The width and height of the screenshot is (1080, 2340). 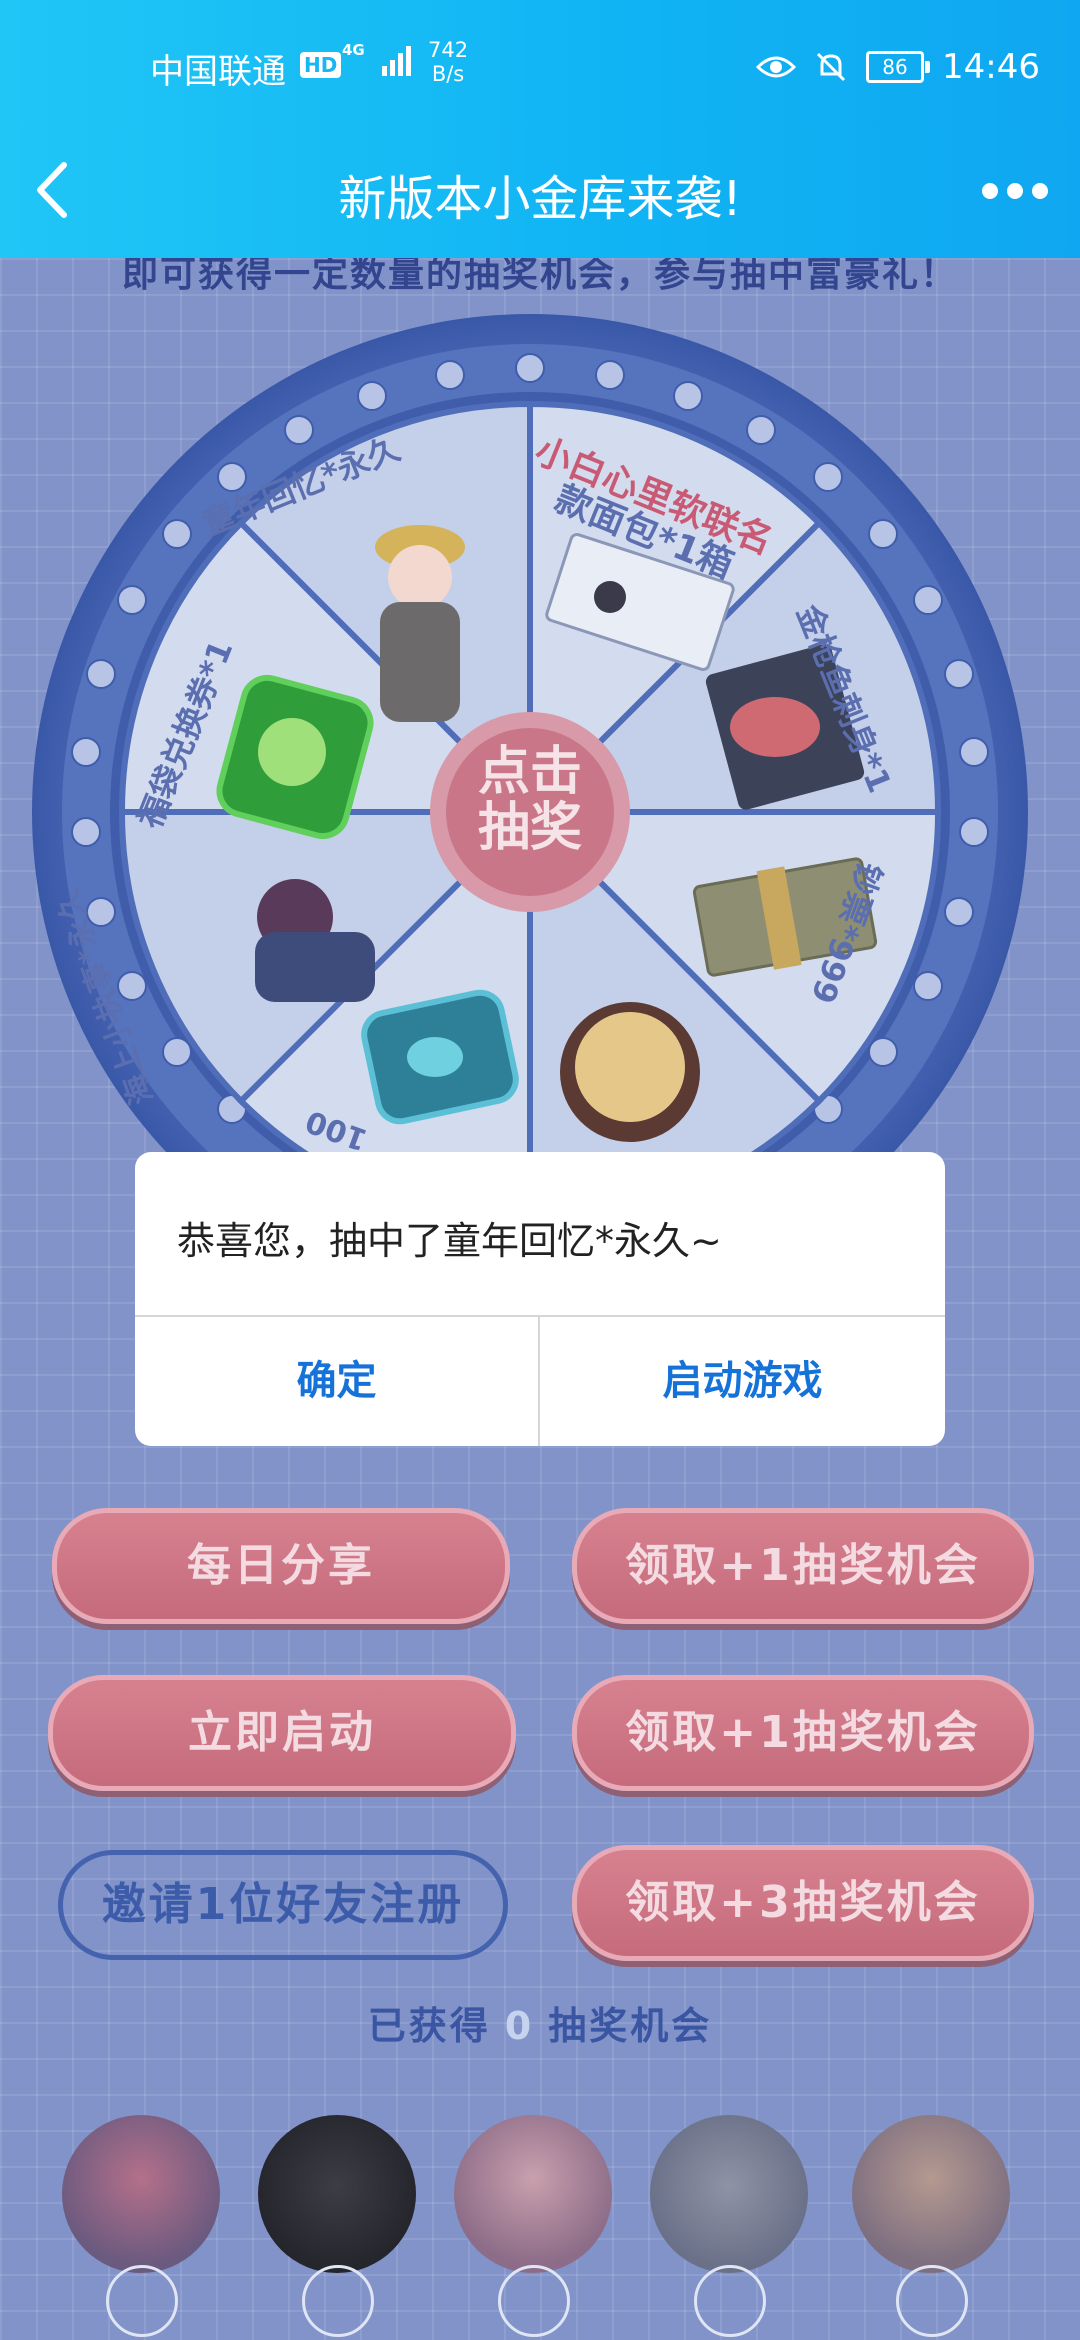 I want to click on prize-childhood-character, so click(x=420, y=623).